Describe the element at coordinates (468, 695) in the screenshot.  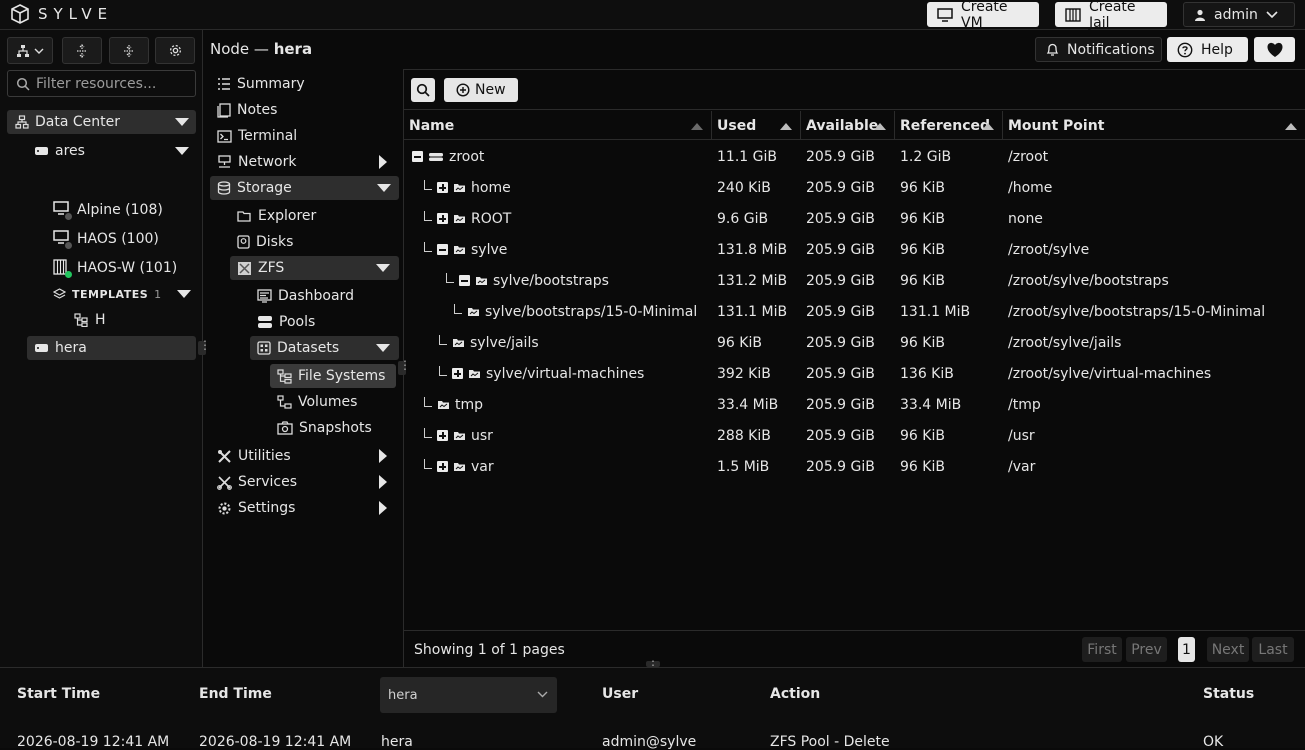
I see `node-filter-select: hera` at that location.